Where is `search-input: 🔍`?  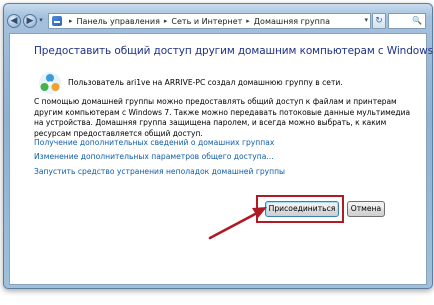 search-input: 🔍 is located at coordinates (407, 21).